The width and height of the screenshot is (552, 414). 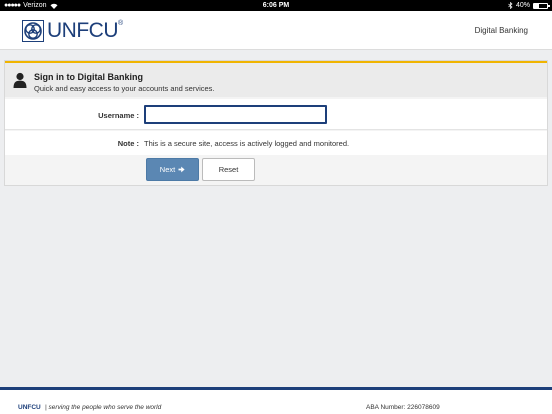 What do you see at coordinates (541, 5) in the screenshot?
I see `battery-icon` at bounding box center [541, 5].